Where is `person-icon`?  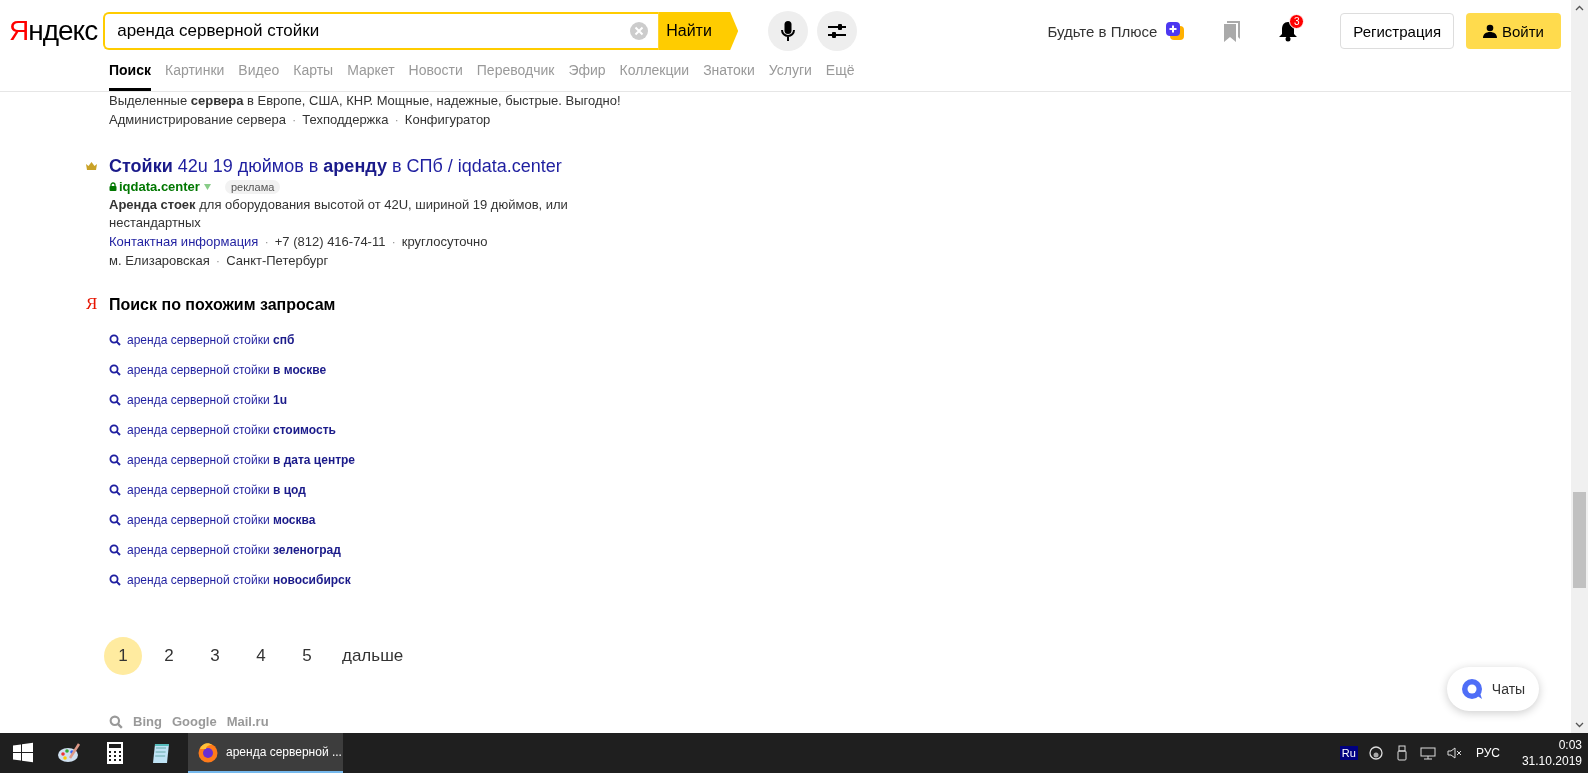 person-icon is located at coordinates (1490, 31).